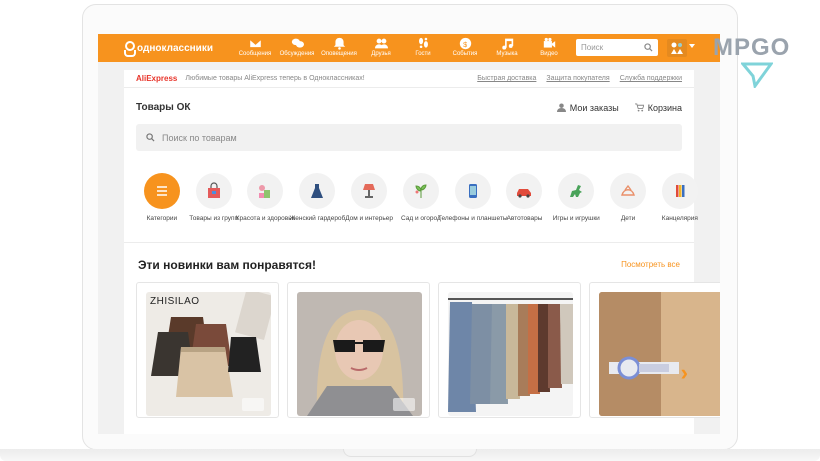  I want to click on watermark-text: MPGO, so click(752, 47).